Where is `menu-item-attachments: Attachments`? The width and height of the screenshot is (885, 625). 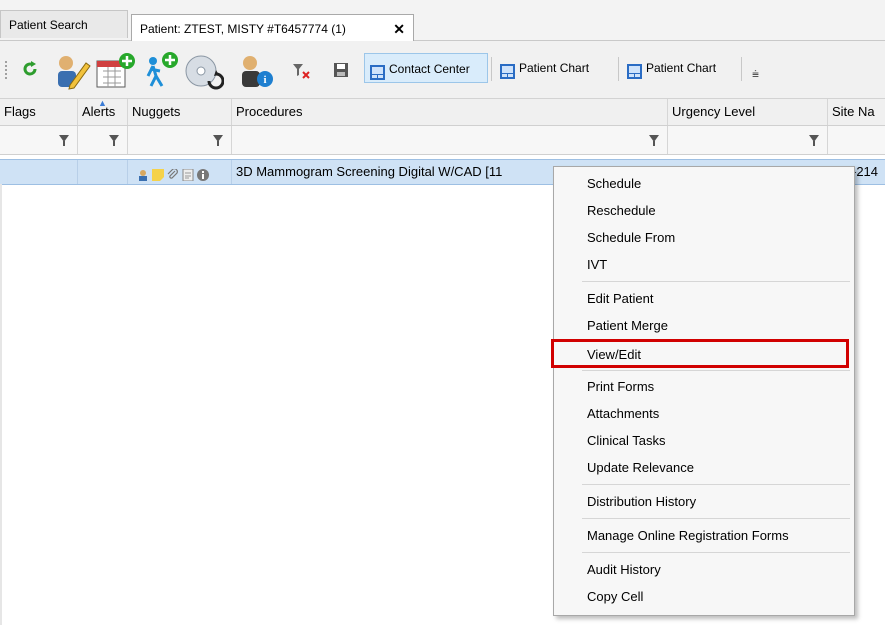
menu-item-attachments: Attachments is located at coordinates (703, 413).